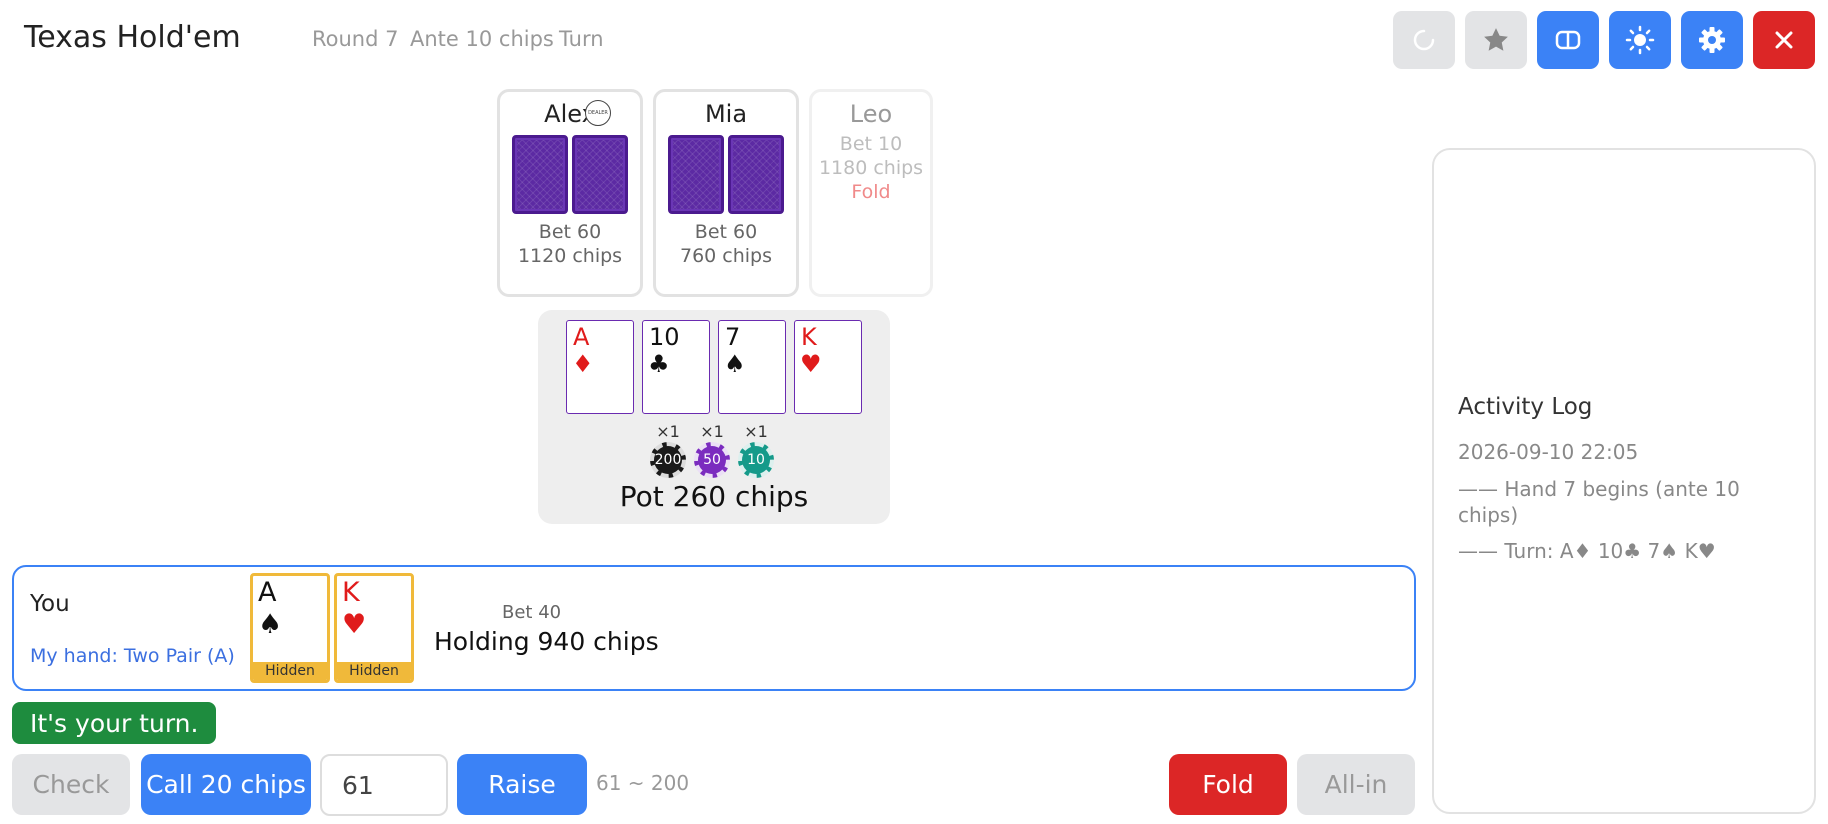 This screenshot has width=1828, height=824. What do you see at coordinates (600, 367) in the screenshot?
I see `community-card: A ♦` at bounding box center [600, 367].